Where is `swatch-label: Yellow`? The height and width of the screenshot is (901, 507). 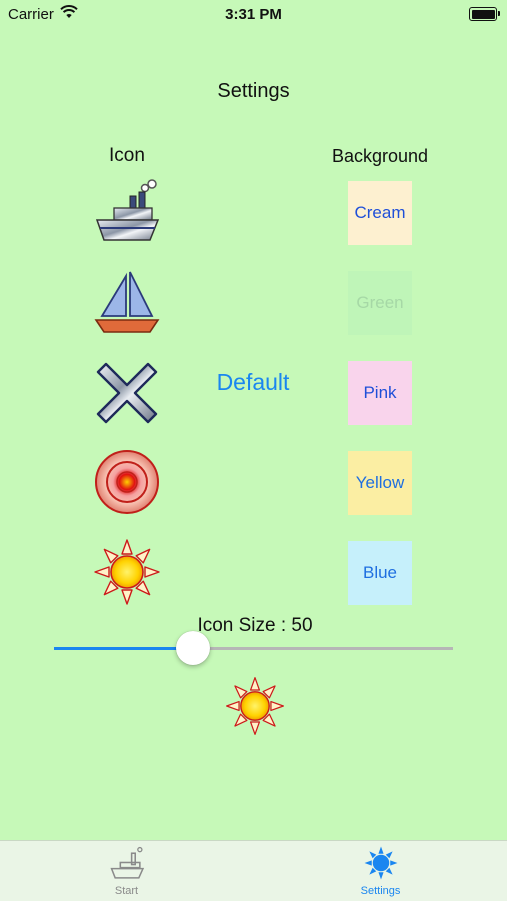 swatch-label: Yellow is located at coordinates (380, 482).